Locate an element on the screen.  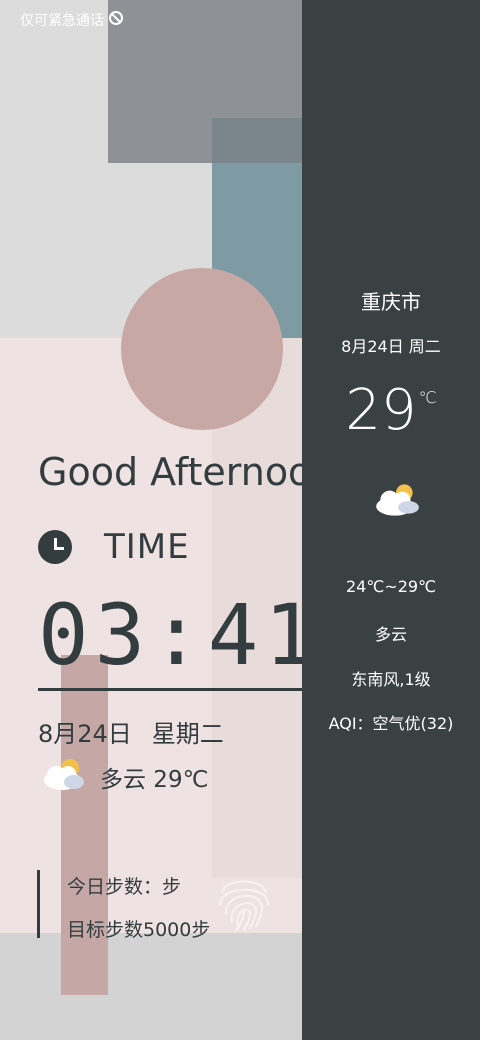
weather-text: 多云 29℃ is located at coordinates (154, 780).